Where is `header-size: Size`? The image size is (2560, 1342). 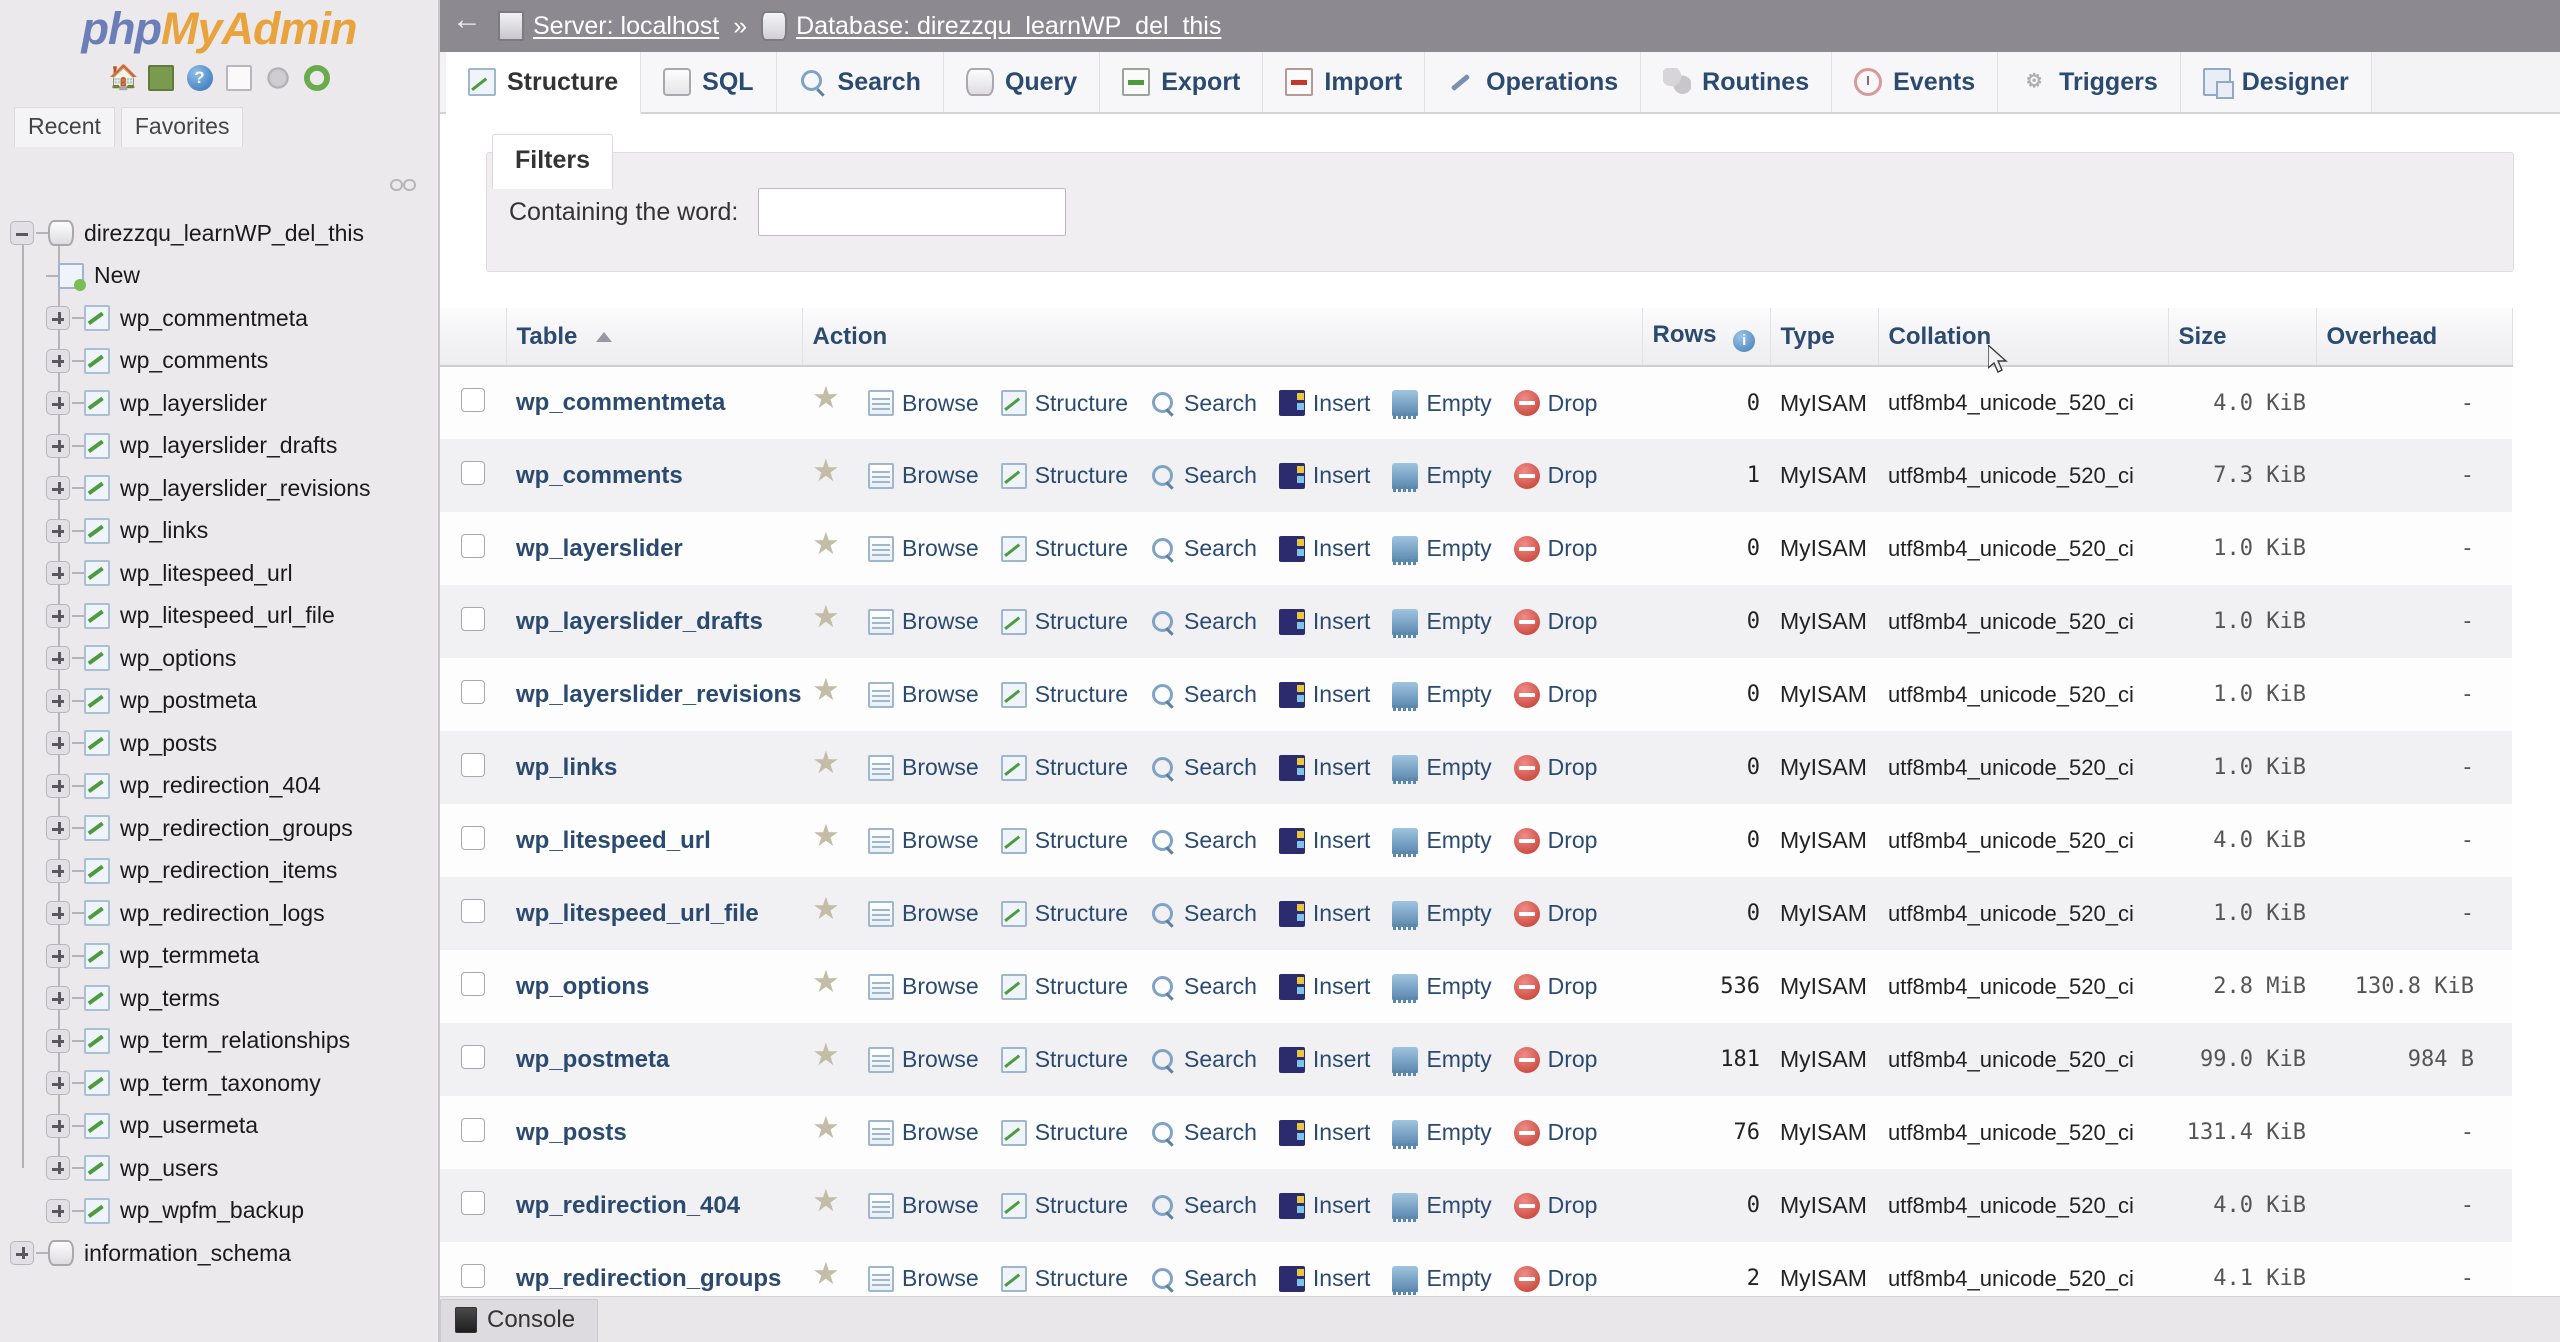
header-size: Size is located at coordinates (2242, 337).